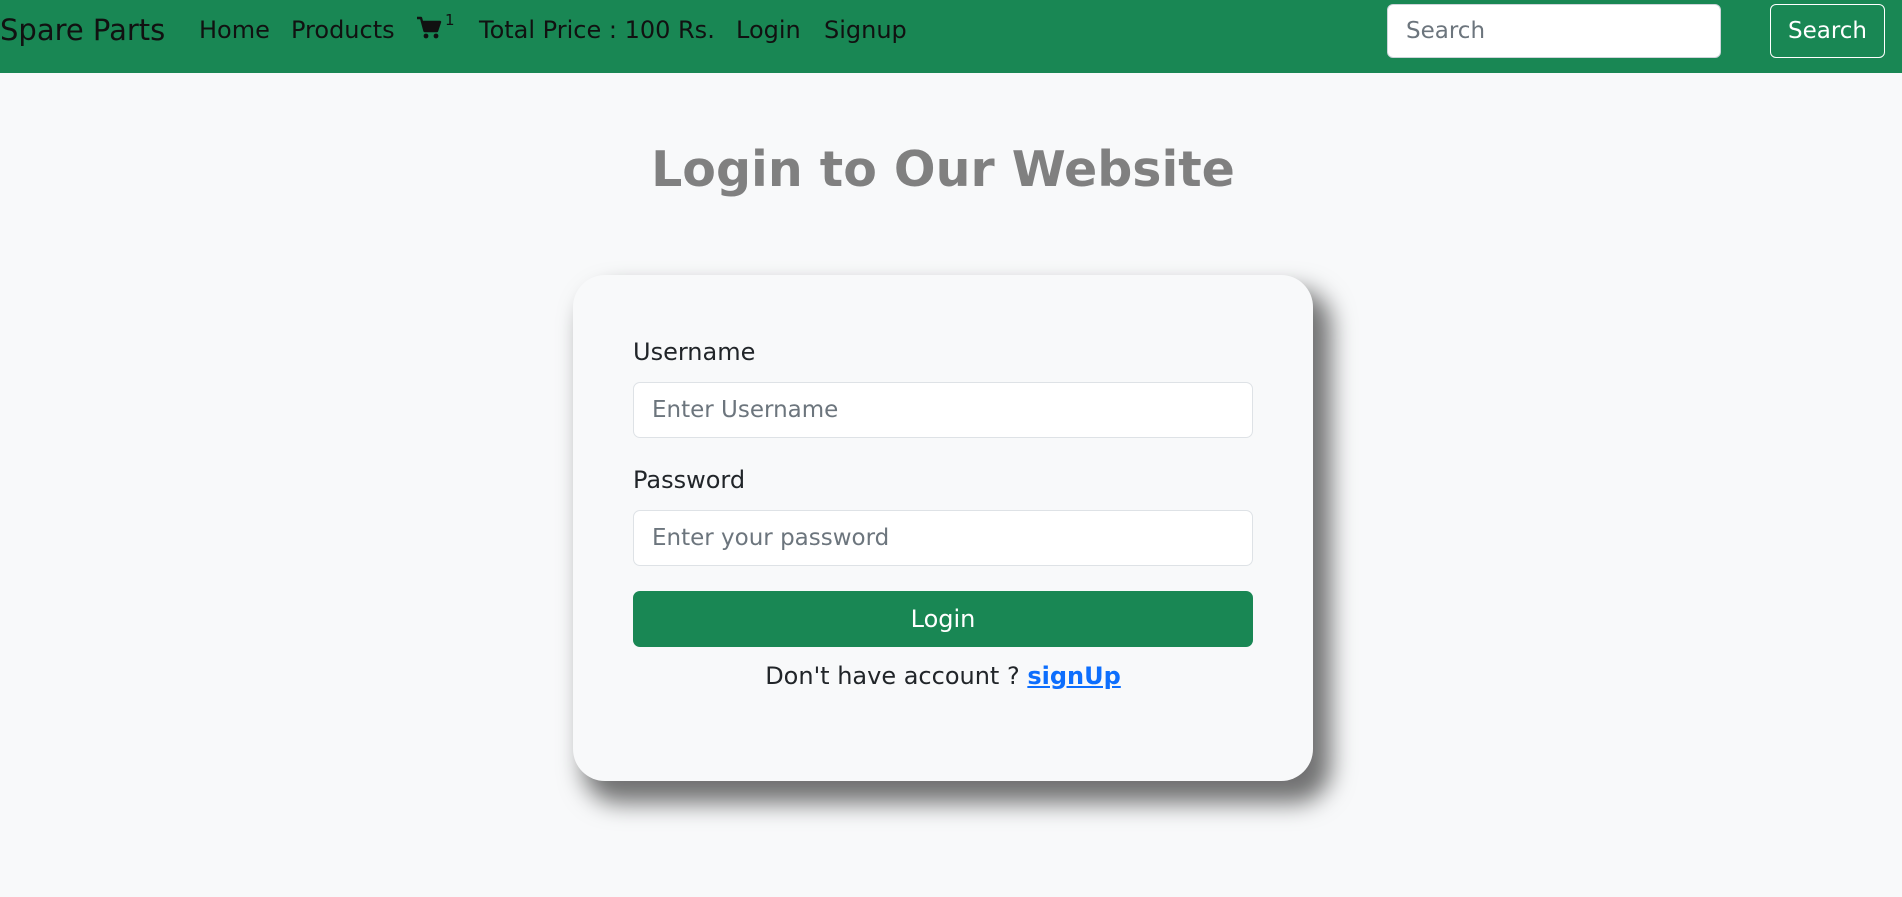 The image size is (1902, 897). What do you see at coordinates (1073, 676) in the screenshot?
I see `signup-link: signUp` at bounding box center [1073, 676].